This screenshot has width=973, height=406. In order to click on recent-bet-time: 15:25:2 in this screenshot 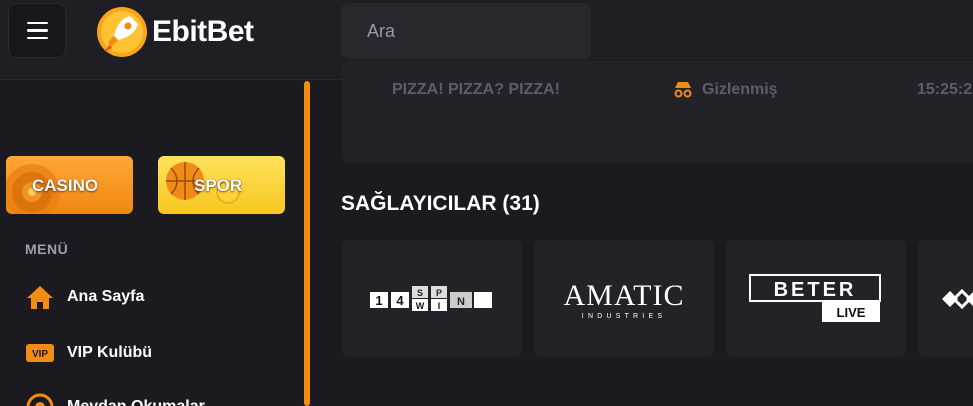, I will do `click(945, 89)`.